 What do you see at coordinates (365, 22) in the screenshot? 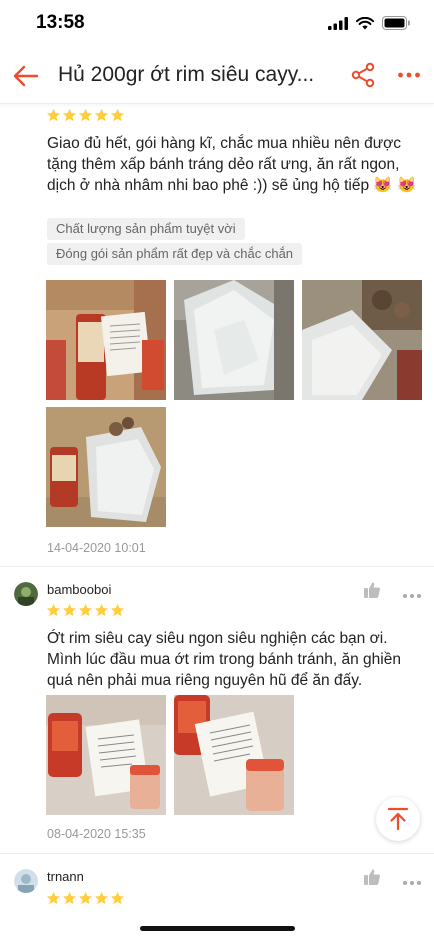
I see `wifi-icon` at bounding box center [365, 22].